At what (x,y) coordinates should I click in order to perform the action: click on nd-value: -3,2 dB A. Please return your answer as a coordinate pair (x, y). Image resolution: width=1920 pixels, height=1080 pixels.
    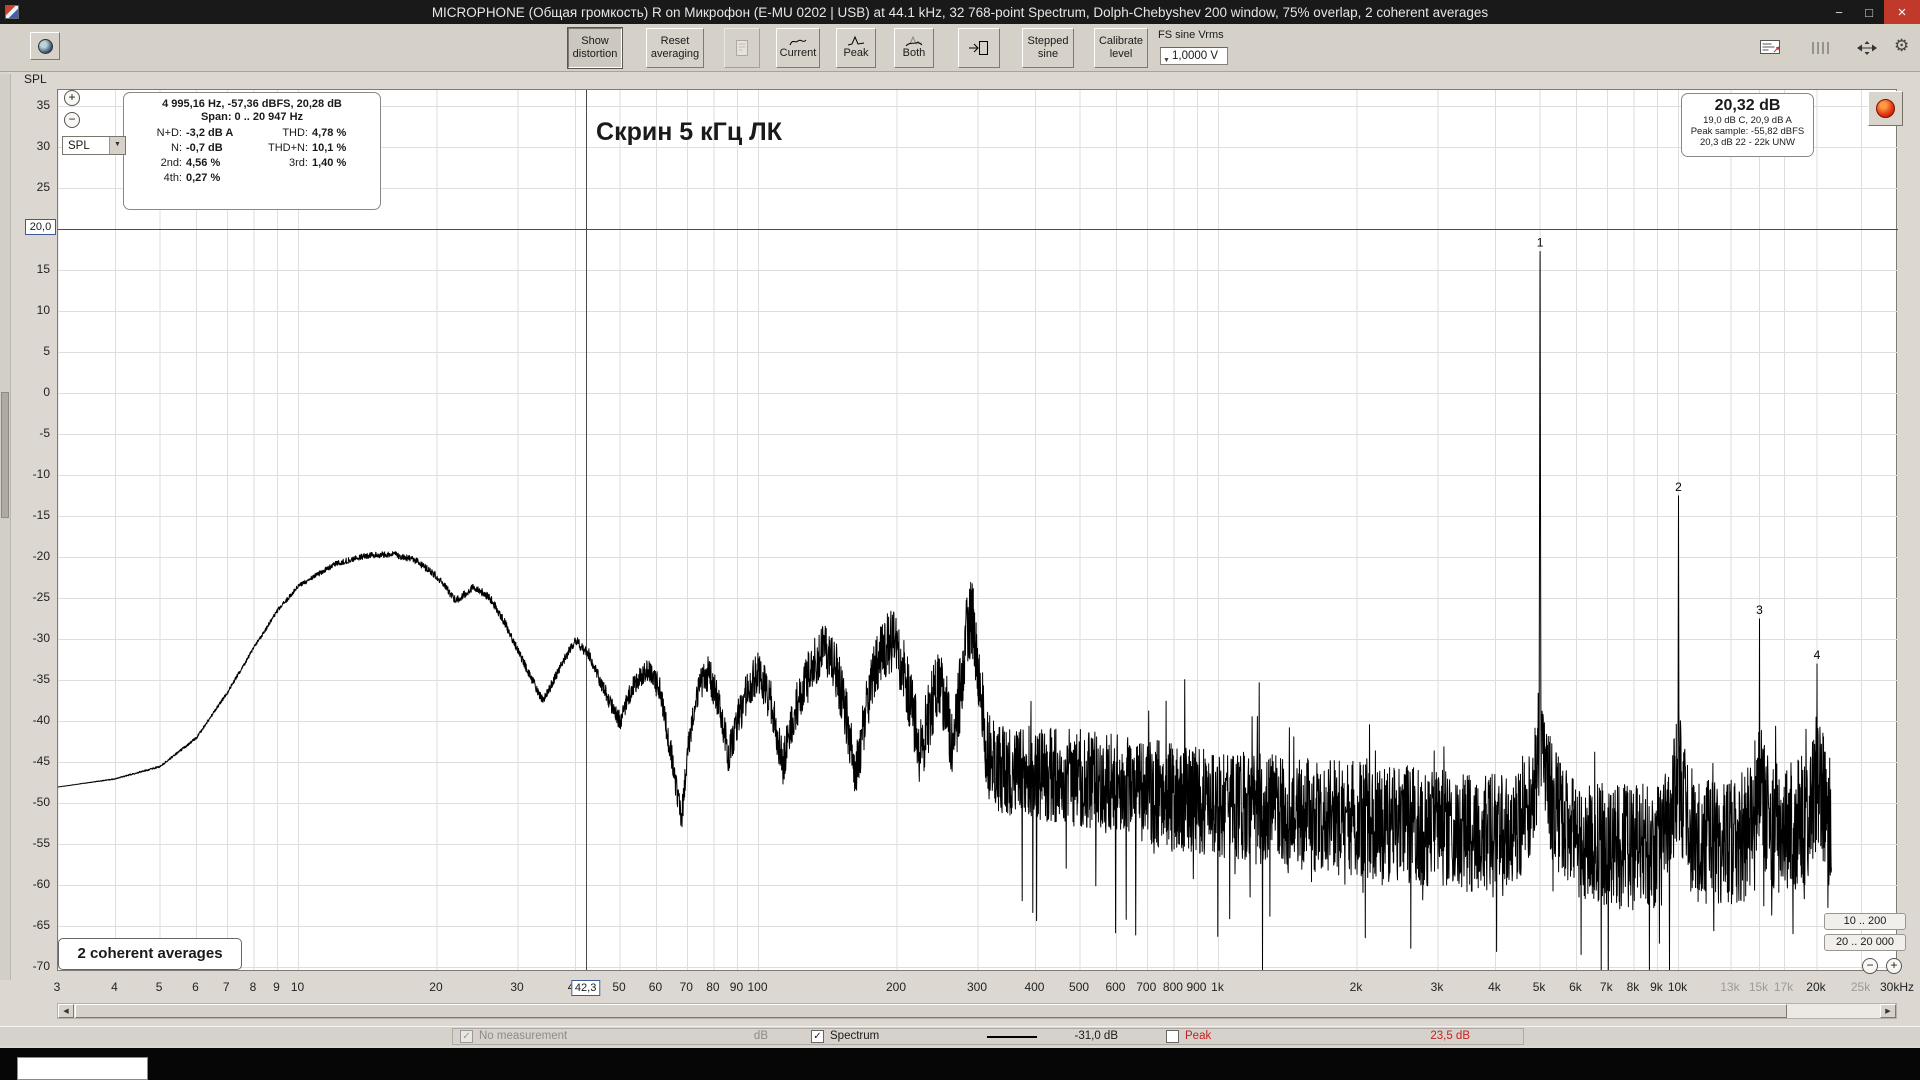
    Looking at the image, I should click on (210, 133).